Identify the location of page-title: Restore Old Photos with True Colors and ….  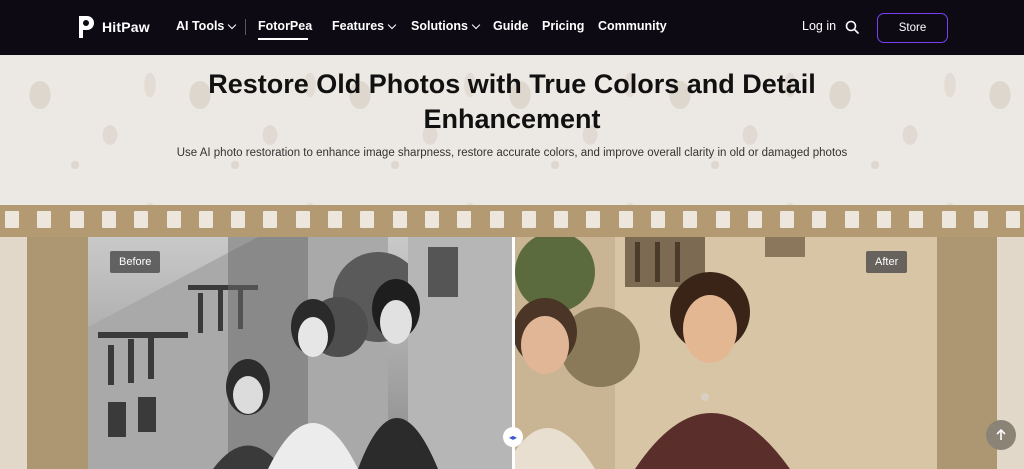
(512, 101).